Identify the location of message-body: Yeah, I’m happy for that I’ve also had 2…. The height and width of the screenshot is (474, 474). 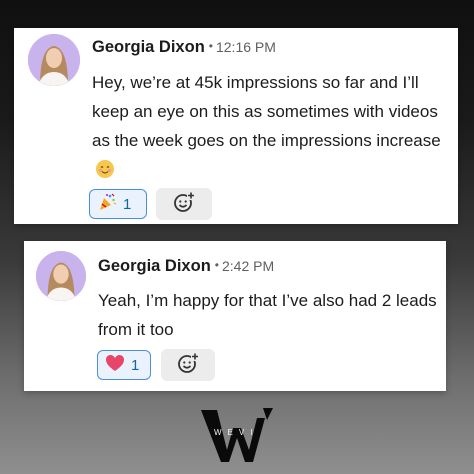
(267, 315).